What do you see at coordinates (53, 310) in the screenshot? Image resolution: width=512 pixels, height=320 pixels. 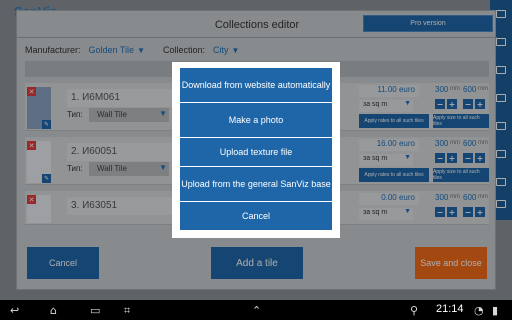 I see `home-icon: ⌂` at bounding box center [53, 310].